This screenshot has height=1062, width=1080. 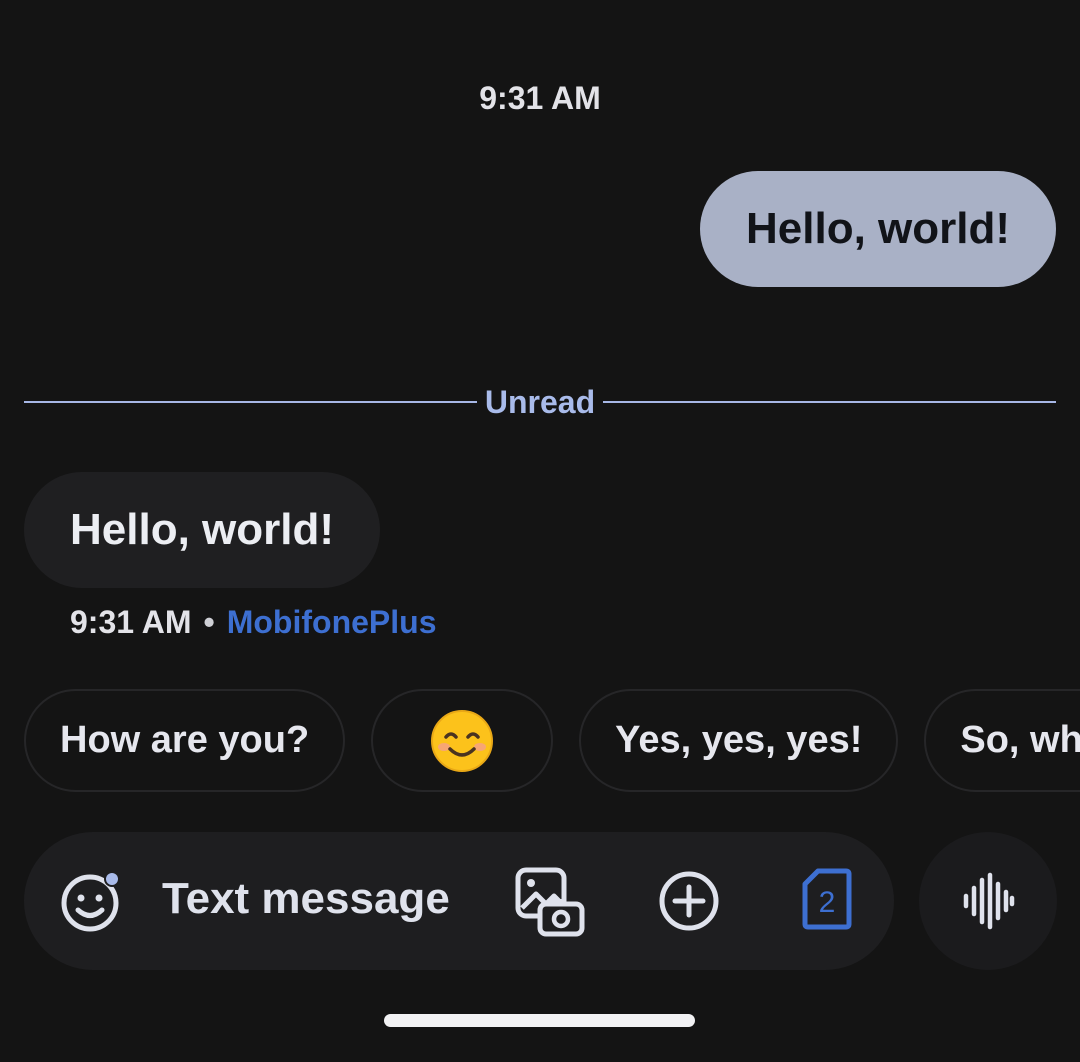 I want to click on outgoing-message-bubble: Hello, world!, so click(x=878, y=229).